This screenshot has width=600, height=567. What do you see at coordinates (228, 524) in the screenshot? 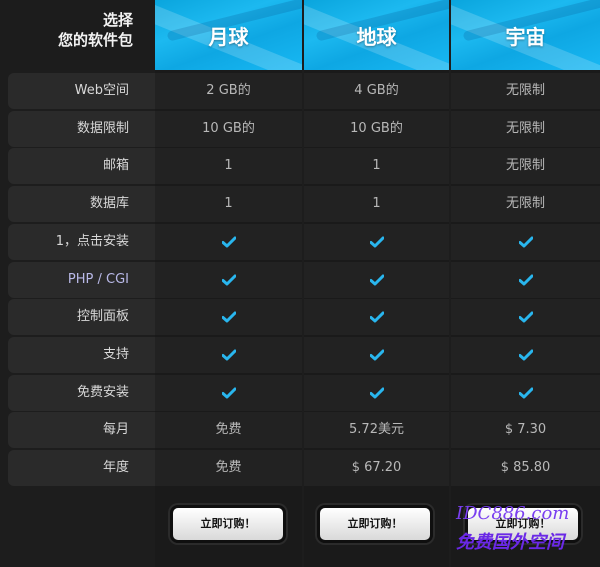
I see `order-button-moon: 立即订购！` at bounding box center [228, 524].